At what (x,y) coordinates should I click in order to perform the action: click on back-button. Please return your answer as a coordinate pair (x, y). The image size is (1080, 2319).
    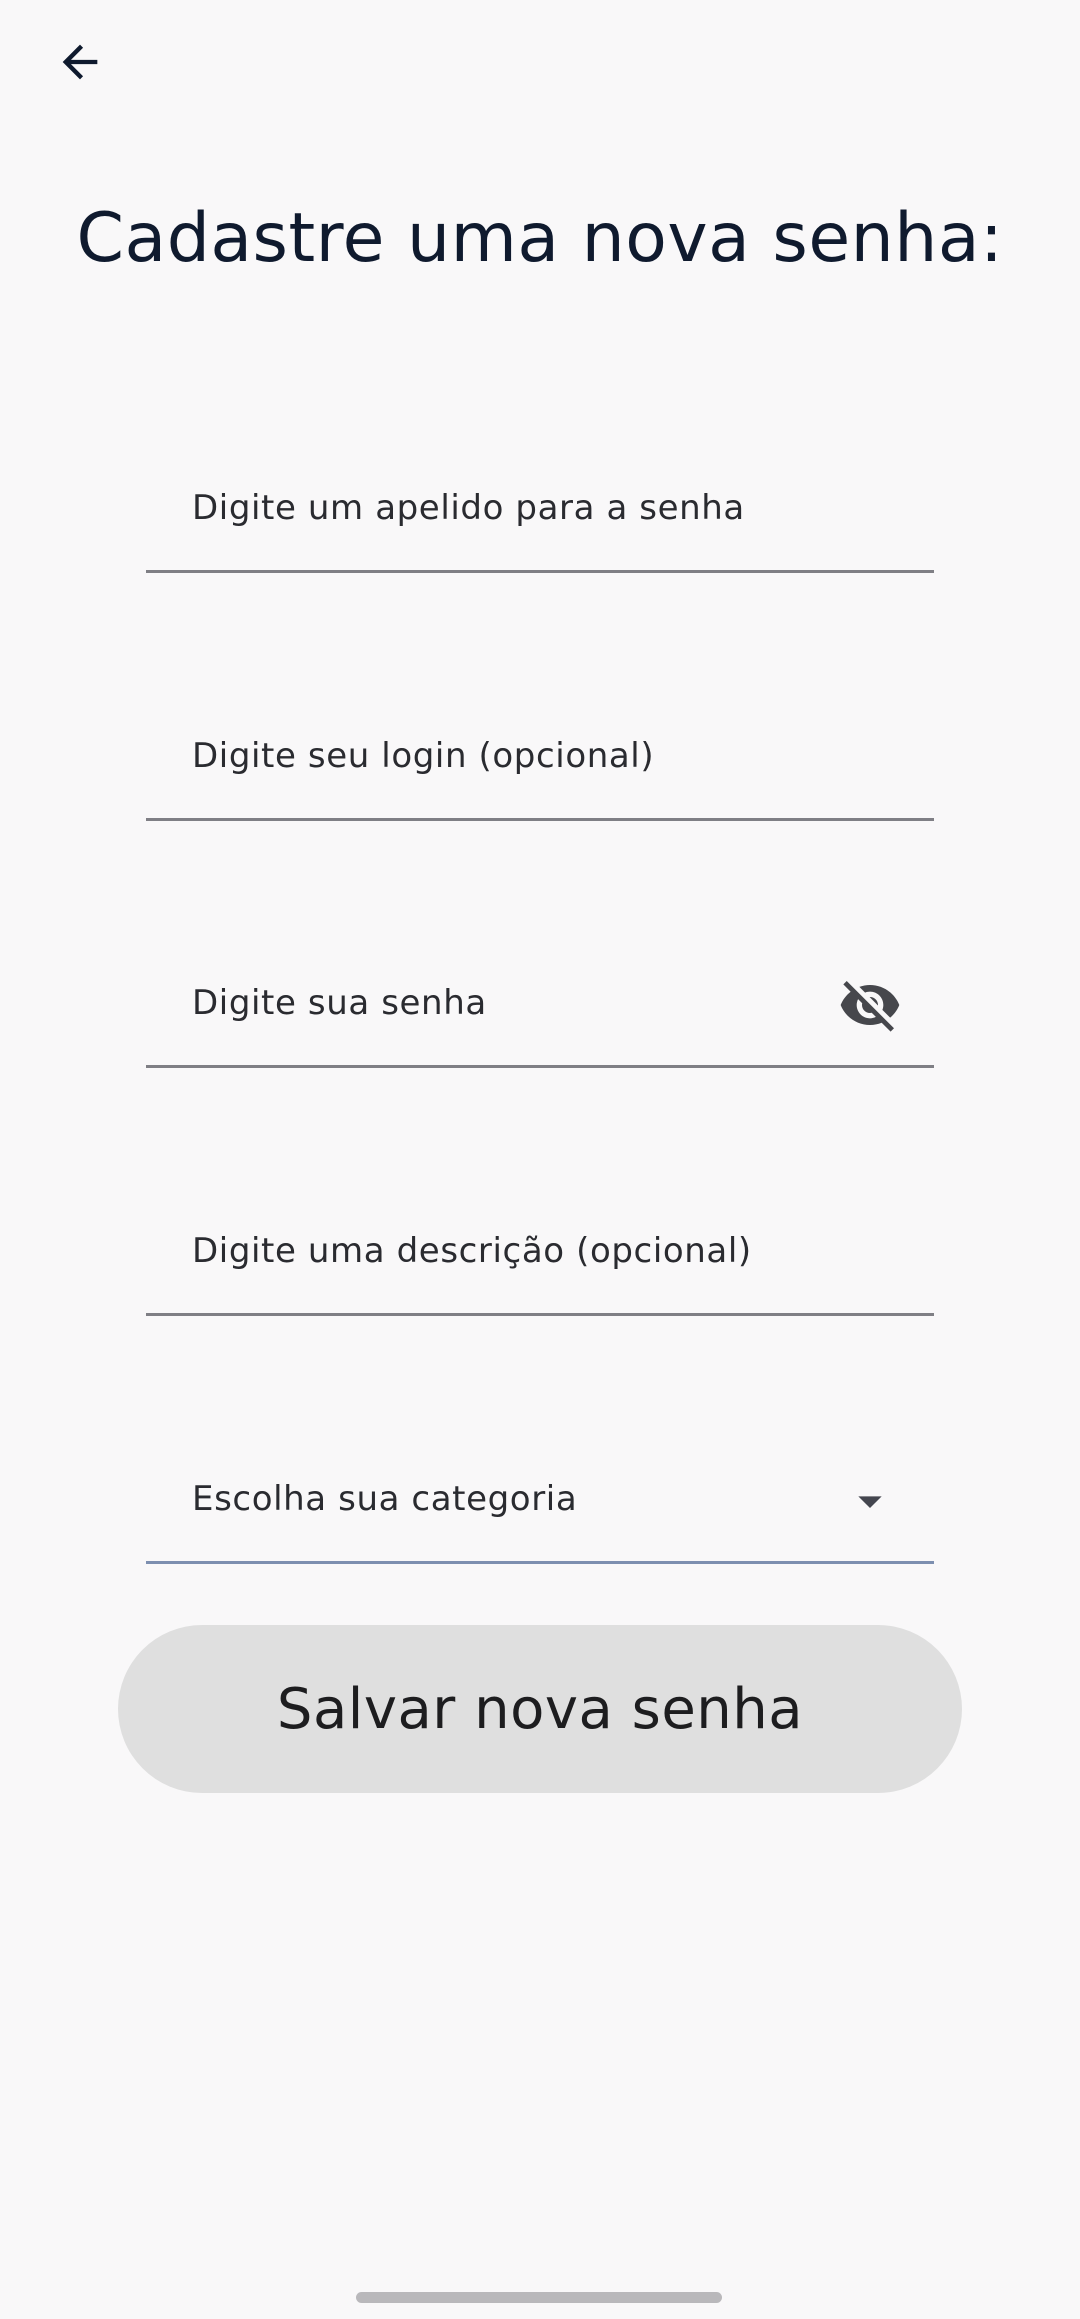
    Looking at the image, I should click on (80, 62).